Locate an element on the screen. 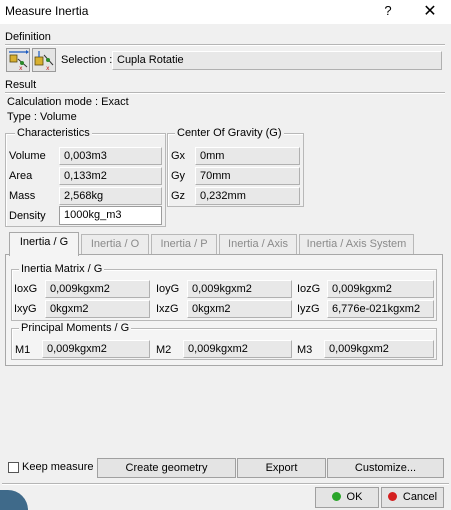 The width and height of the screenshot is (451, 510). tab-inertia-p: Inertia / P is located at coordinates (184, 244).